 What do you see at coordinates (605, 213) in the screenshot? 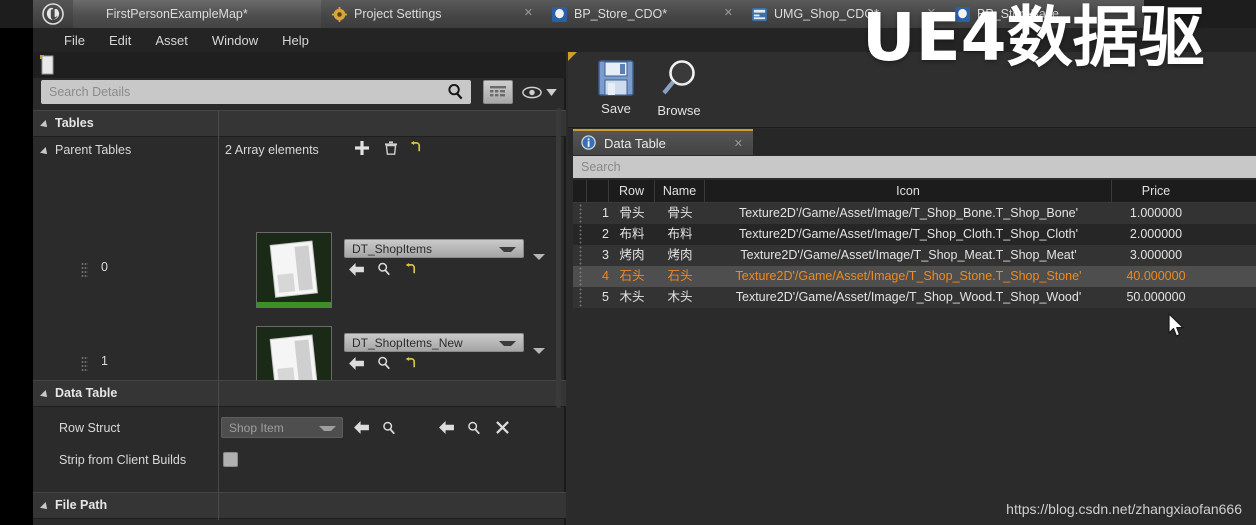
I see `row-number: 1` at bounding box center [605, 213].